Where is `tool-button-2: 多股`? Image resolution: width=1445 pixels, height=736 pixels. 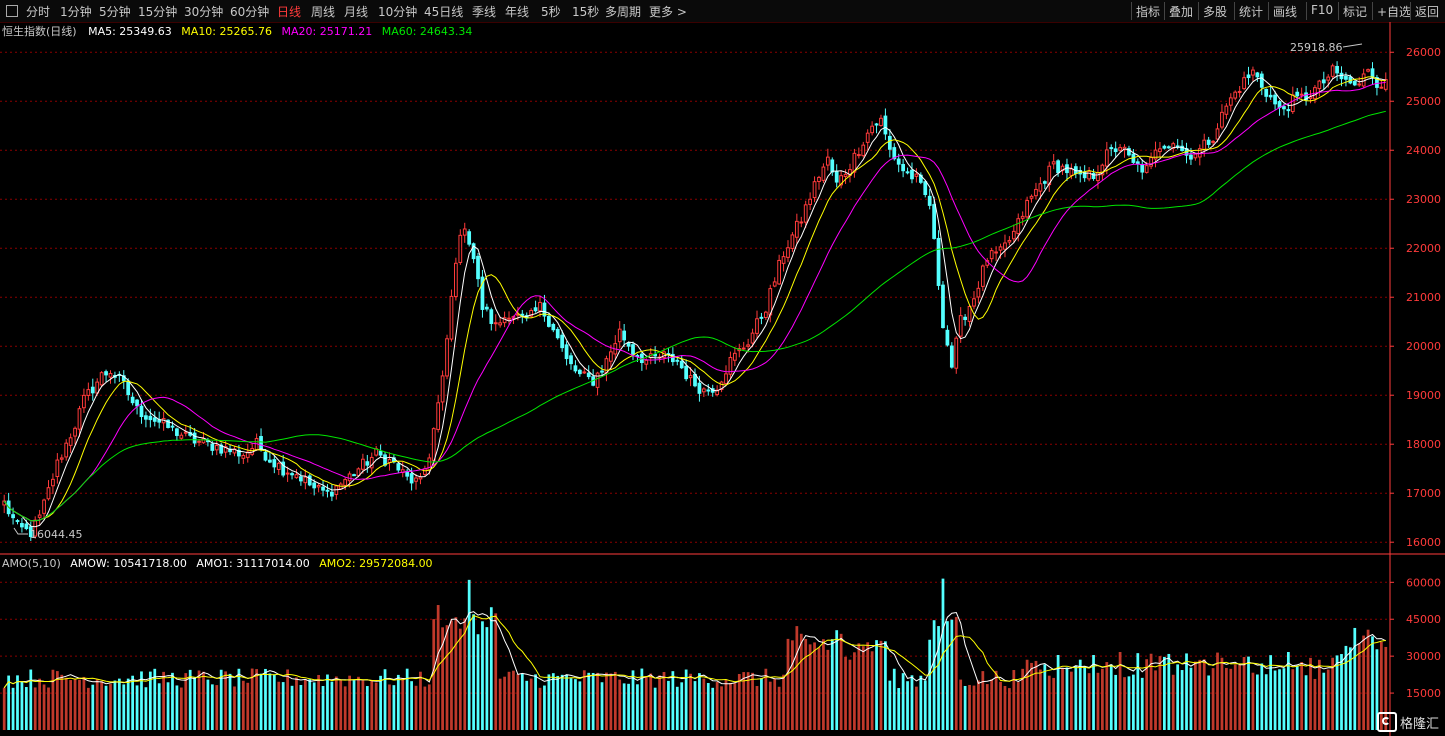 tool-button-2: 多股 is located at coordinates (1215, 11).